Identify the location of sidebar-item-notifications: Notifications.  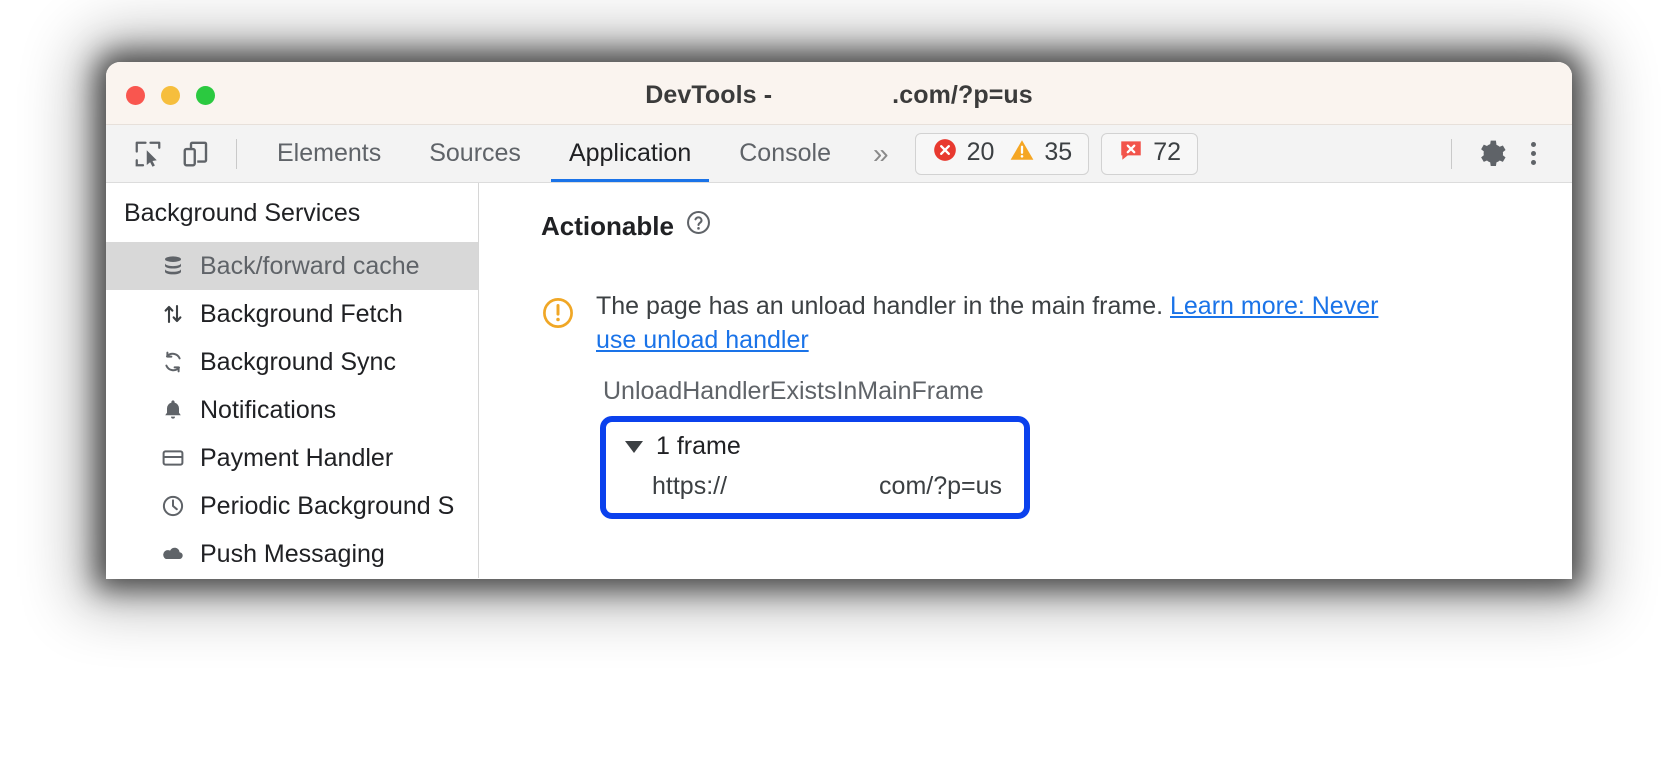
(292, 410).